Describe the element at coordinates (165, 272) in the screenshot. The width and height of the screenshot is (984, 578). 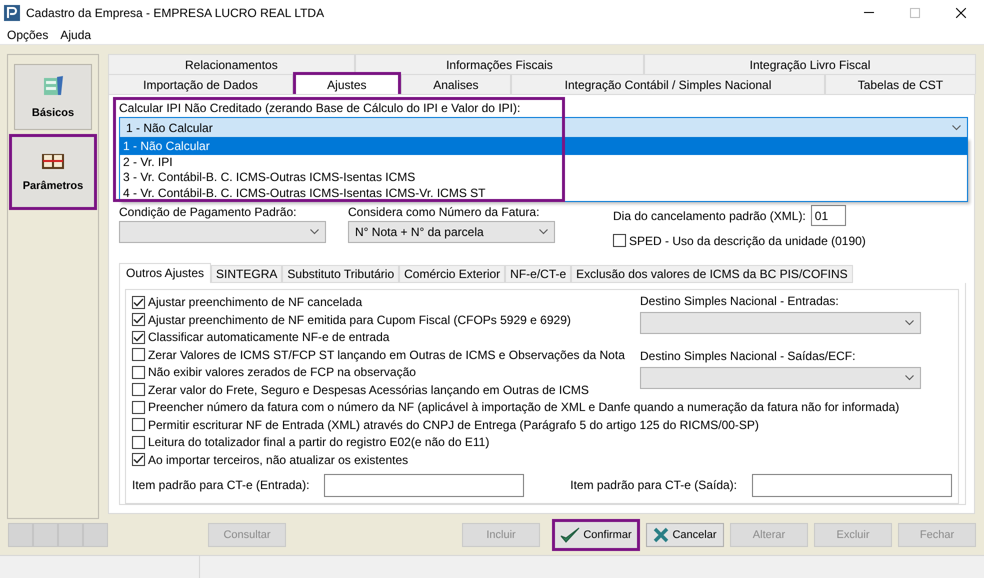
I see `tab: Outros Ajustes` at that location.